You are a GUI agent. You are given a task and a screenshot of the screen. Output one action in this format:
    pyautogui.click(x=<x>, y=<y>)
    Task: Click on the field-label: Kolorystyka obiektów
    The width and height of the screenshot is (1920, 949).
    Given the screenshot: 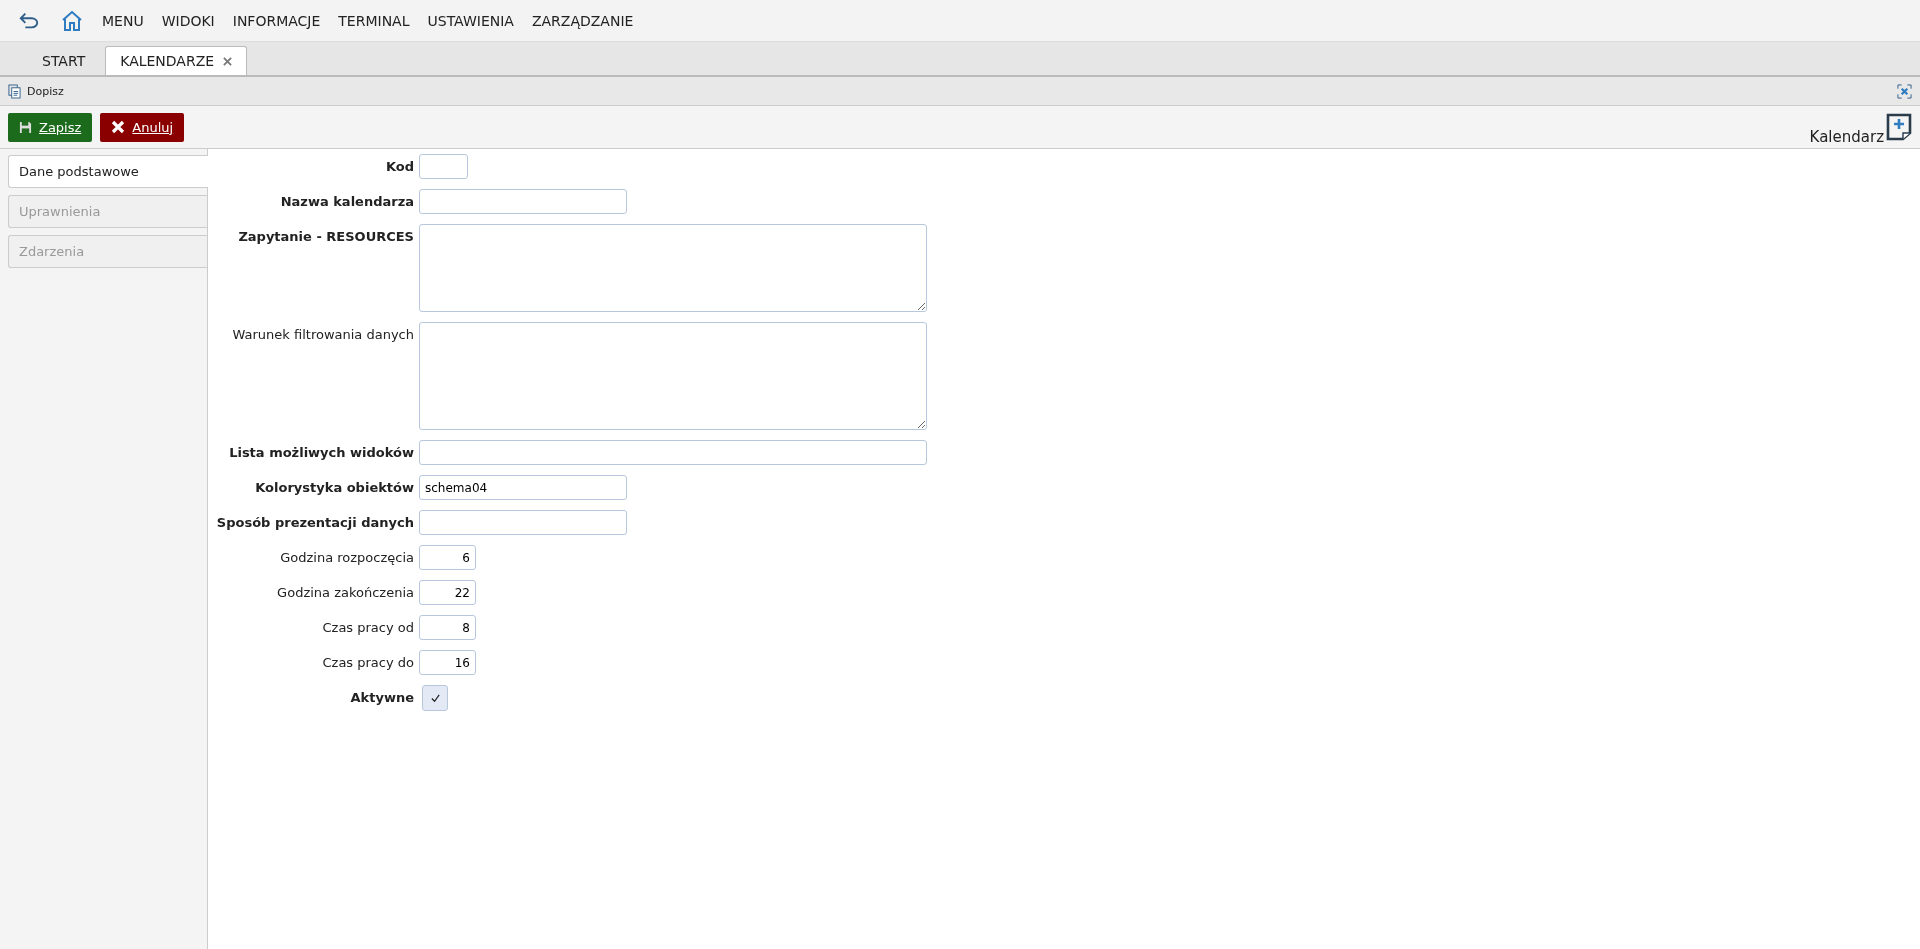 What is the action you would take?
    pyautogui.click(x=334, y=487)
    